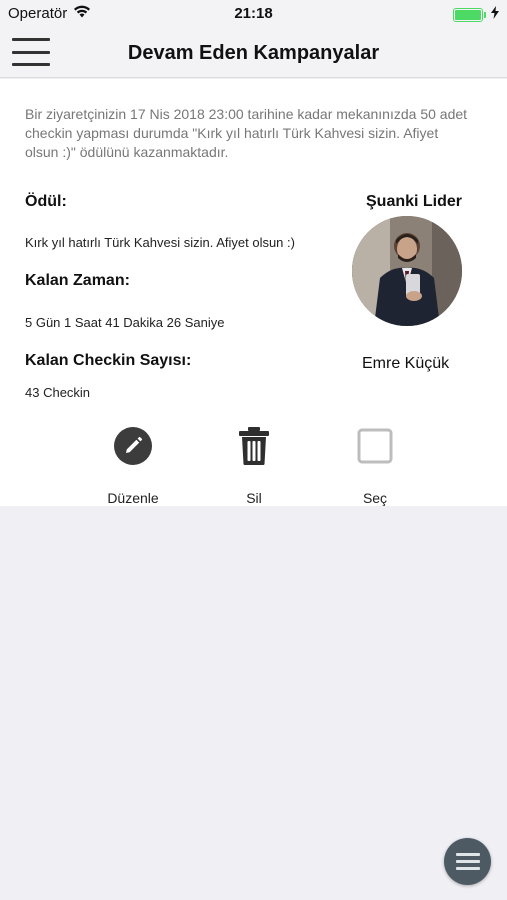 Image resolution: width=507 pixels, height=900 pixels. Describe the element at coordinates (375, 448) in the screenshot. I see `checkbox-empty-icon` at that location.